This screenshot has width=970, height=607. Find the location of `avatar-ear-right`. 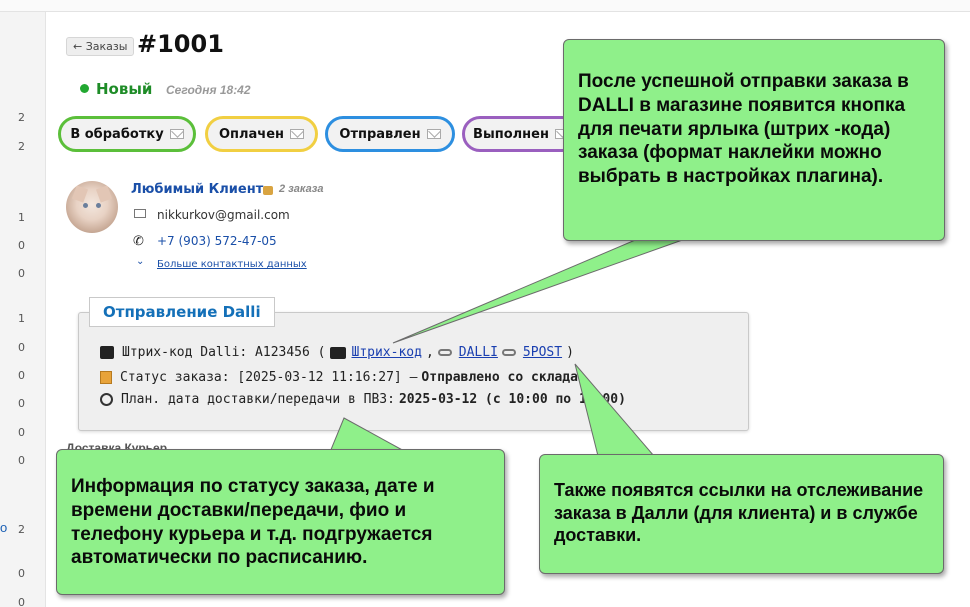

avatar-ear-right is located at coordinates (104, 194).